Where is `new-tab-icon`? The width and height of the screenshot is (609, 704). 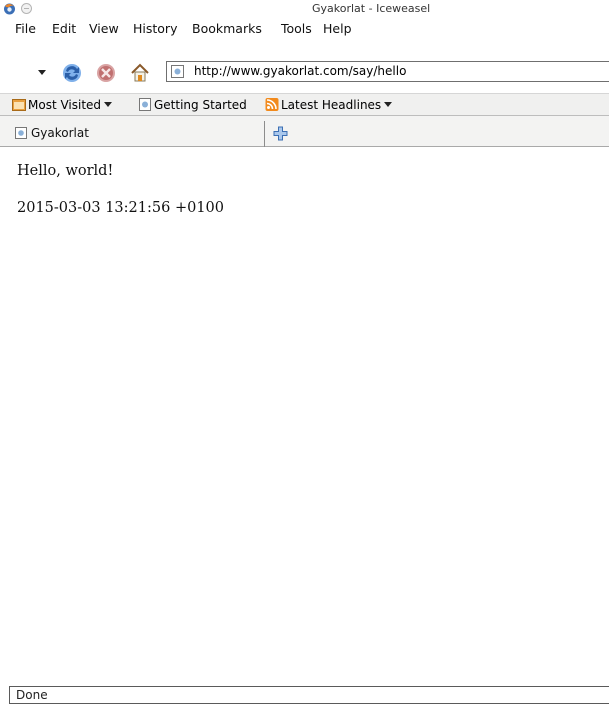
new-tab-icon is located at coordinates (280, 133).